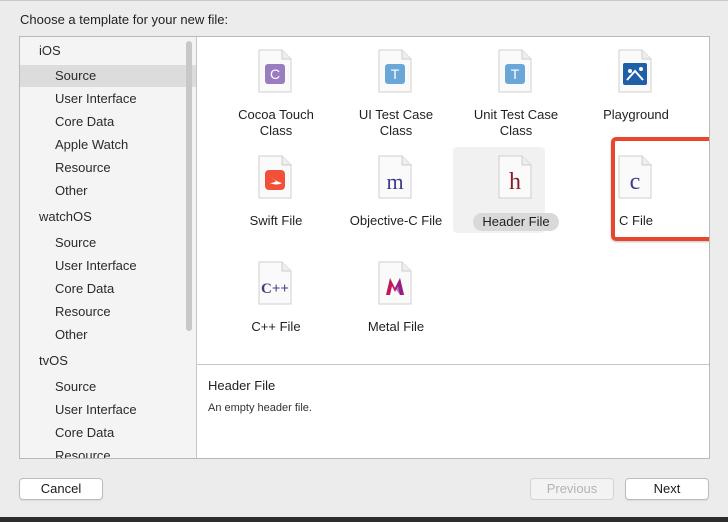  I want to click on template-header-file: h Header File, so click(516, 193).